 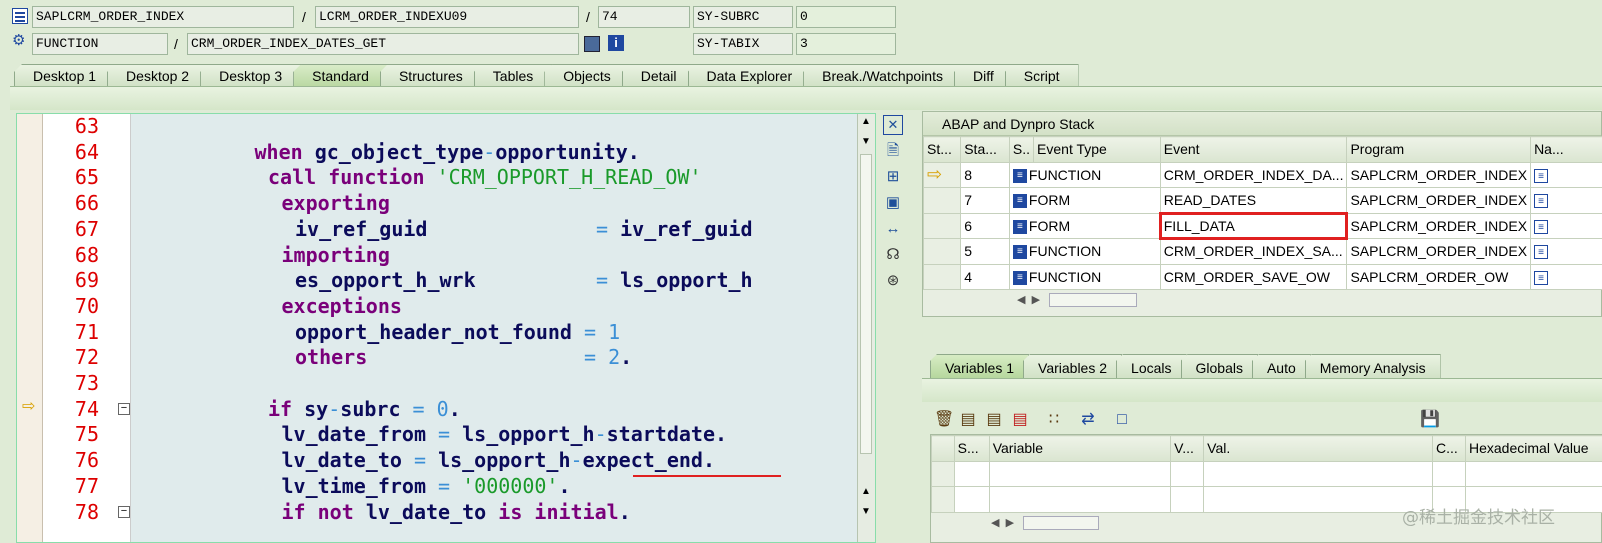 What do you see at coordinates (437, 435) in the screenshot?
I see `code-line: 75 lv_date_from = ls_opport_h-startdate.` at bounding box center [437, 435].